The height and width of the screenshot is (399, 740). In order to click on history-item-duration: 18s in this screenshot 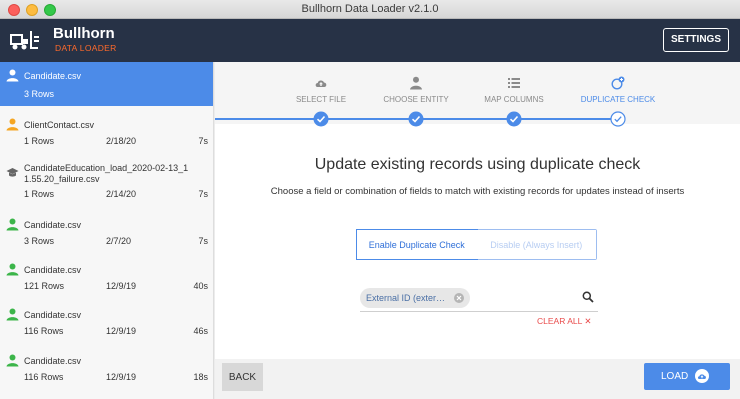, I will do `click(200, 377)`.